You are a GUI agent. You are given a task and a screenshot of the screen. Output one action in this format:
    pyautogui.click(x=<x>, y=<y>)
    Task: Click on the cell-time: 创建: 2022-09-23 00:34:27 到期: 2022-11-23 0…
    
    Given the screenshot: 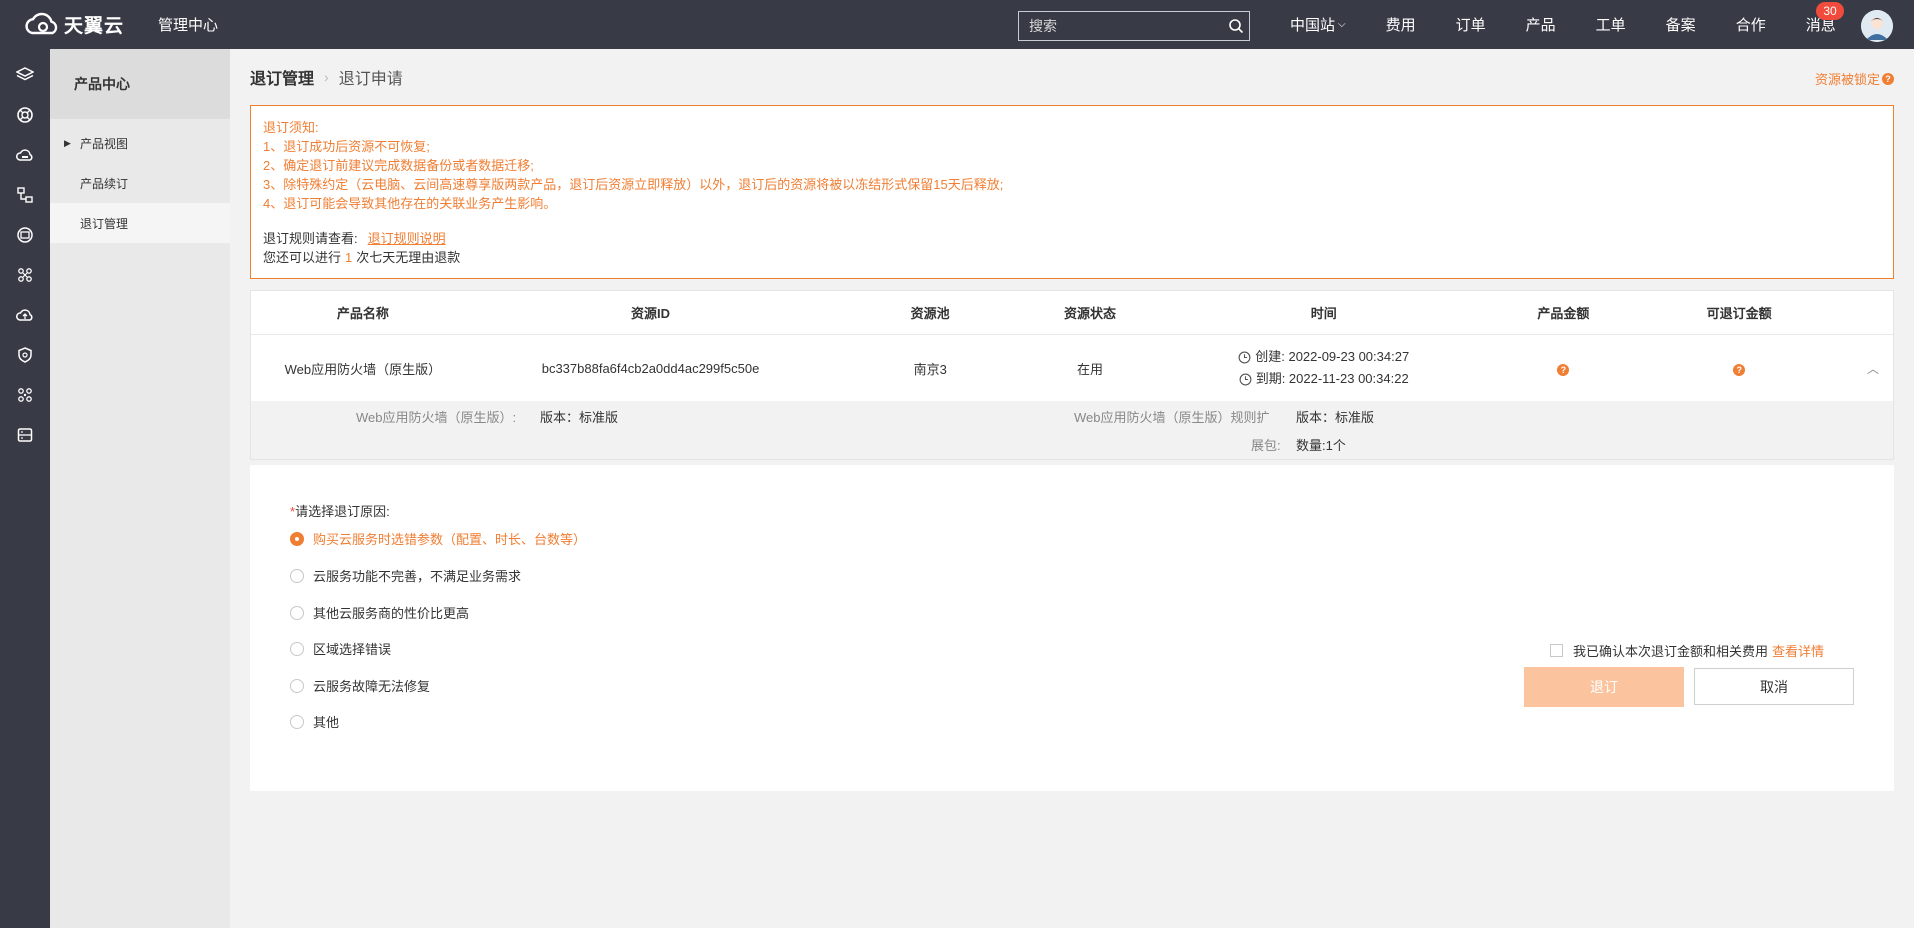 What is the action you would take?
    pyautogui.click(x=1324, y=368)
    